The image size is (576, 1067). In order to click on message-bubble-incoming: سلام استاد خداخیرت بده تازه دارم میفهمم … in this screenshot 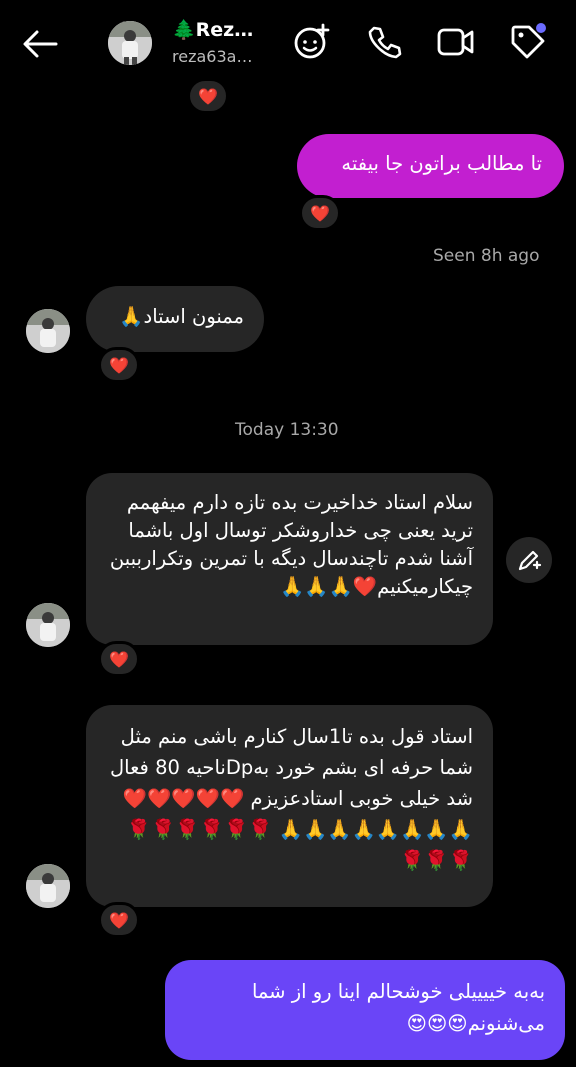, I will do `click(289, 559)`.